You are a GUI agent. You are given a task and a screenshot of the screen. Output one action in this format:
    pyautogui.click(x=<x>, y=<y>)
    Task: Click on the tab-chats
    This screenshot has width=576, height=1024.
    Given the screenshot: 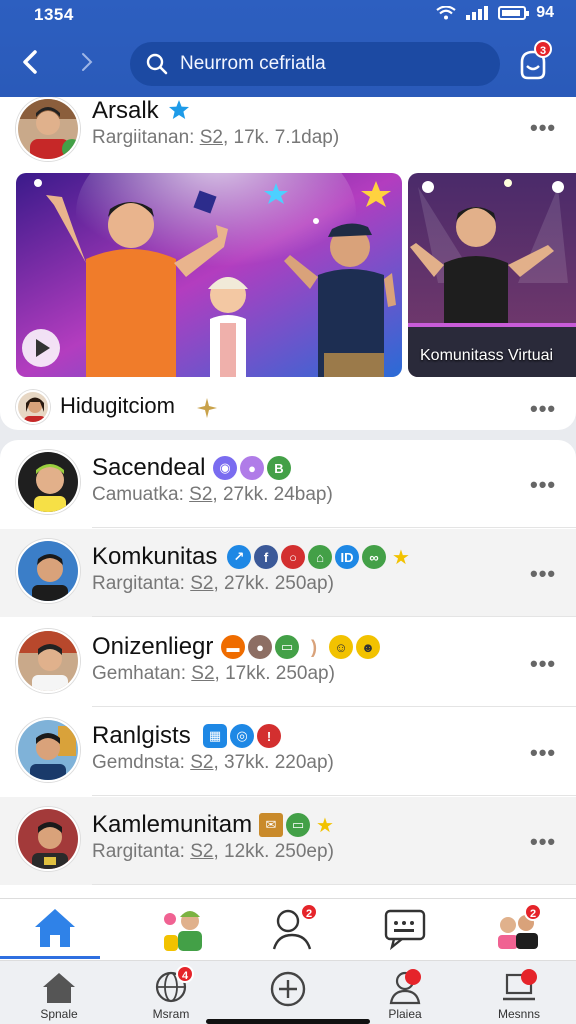 What is the action you would take?
    pyautogui.click(x=412, y=930)
    